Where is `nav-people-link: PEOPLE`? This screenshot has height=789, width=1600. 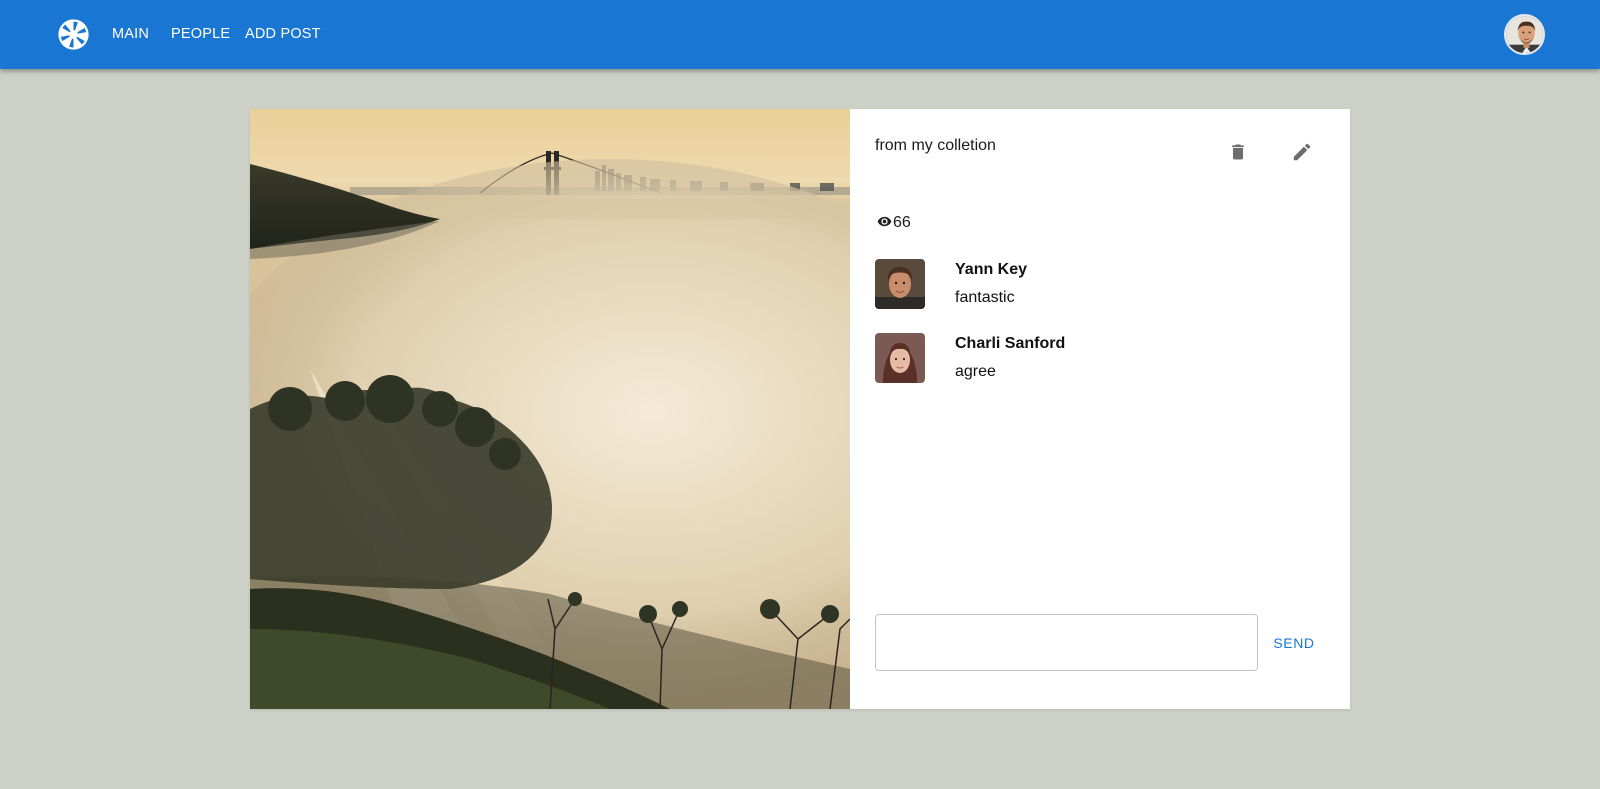
nav-people-link: PEOPLE is located at coordinates (200, 34).